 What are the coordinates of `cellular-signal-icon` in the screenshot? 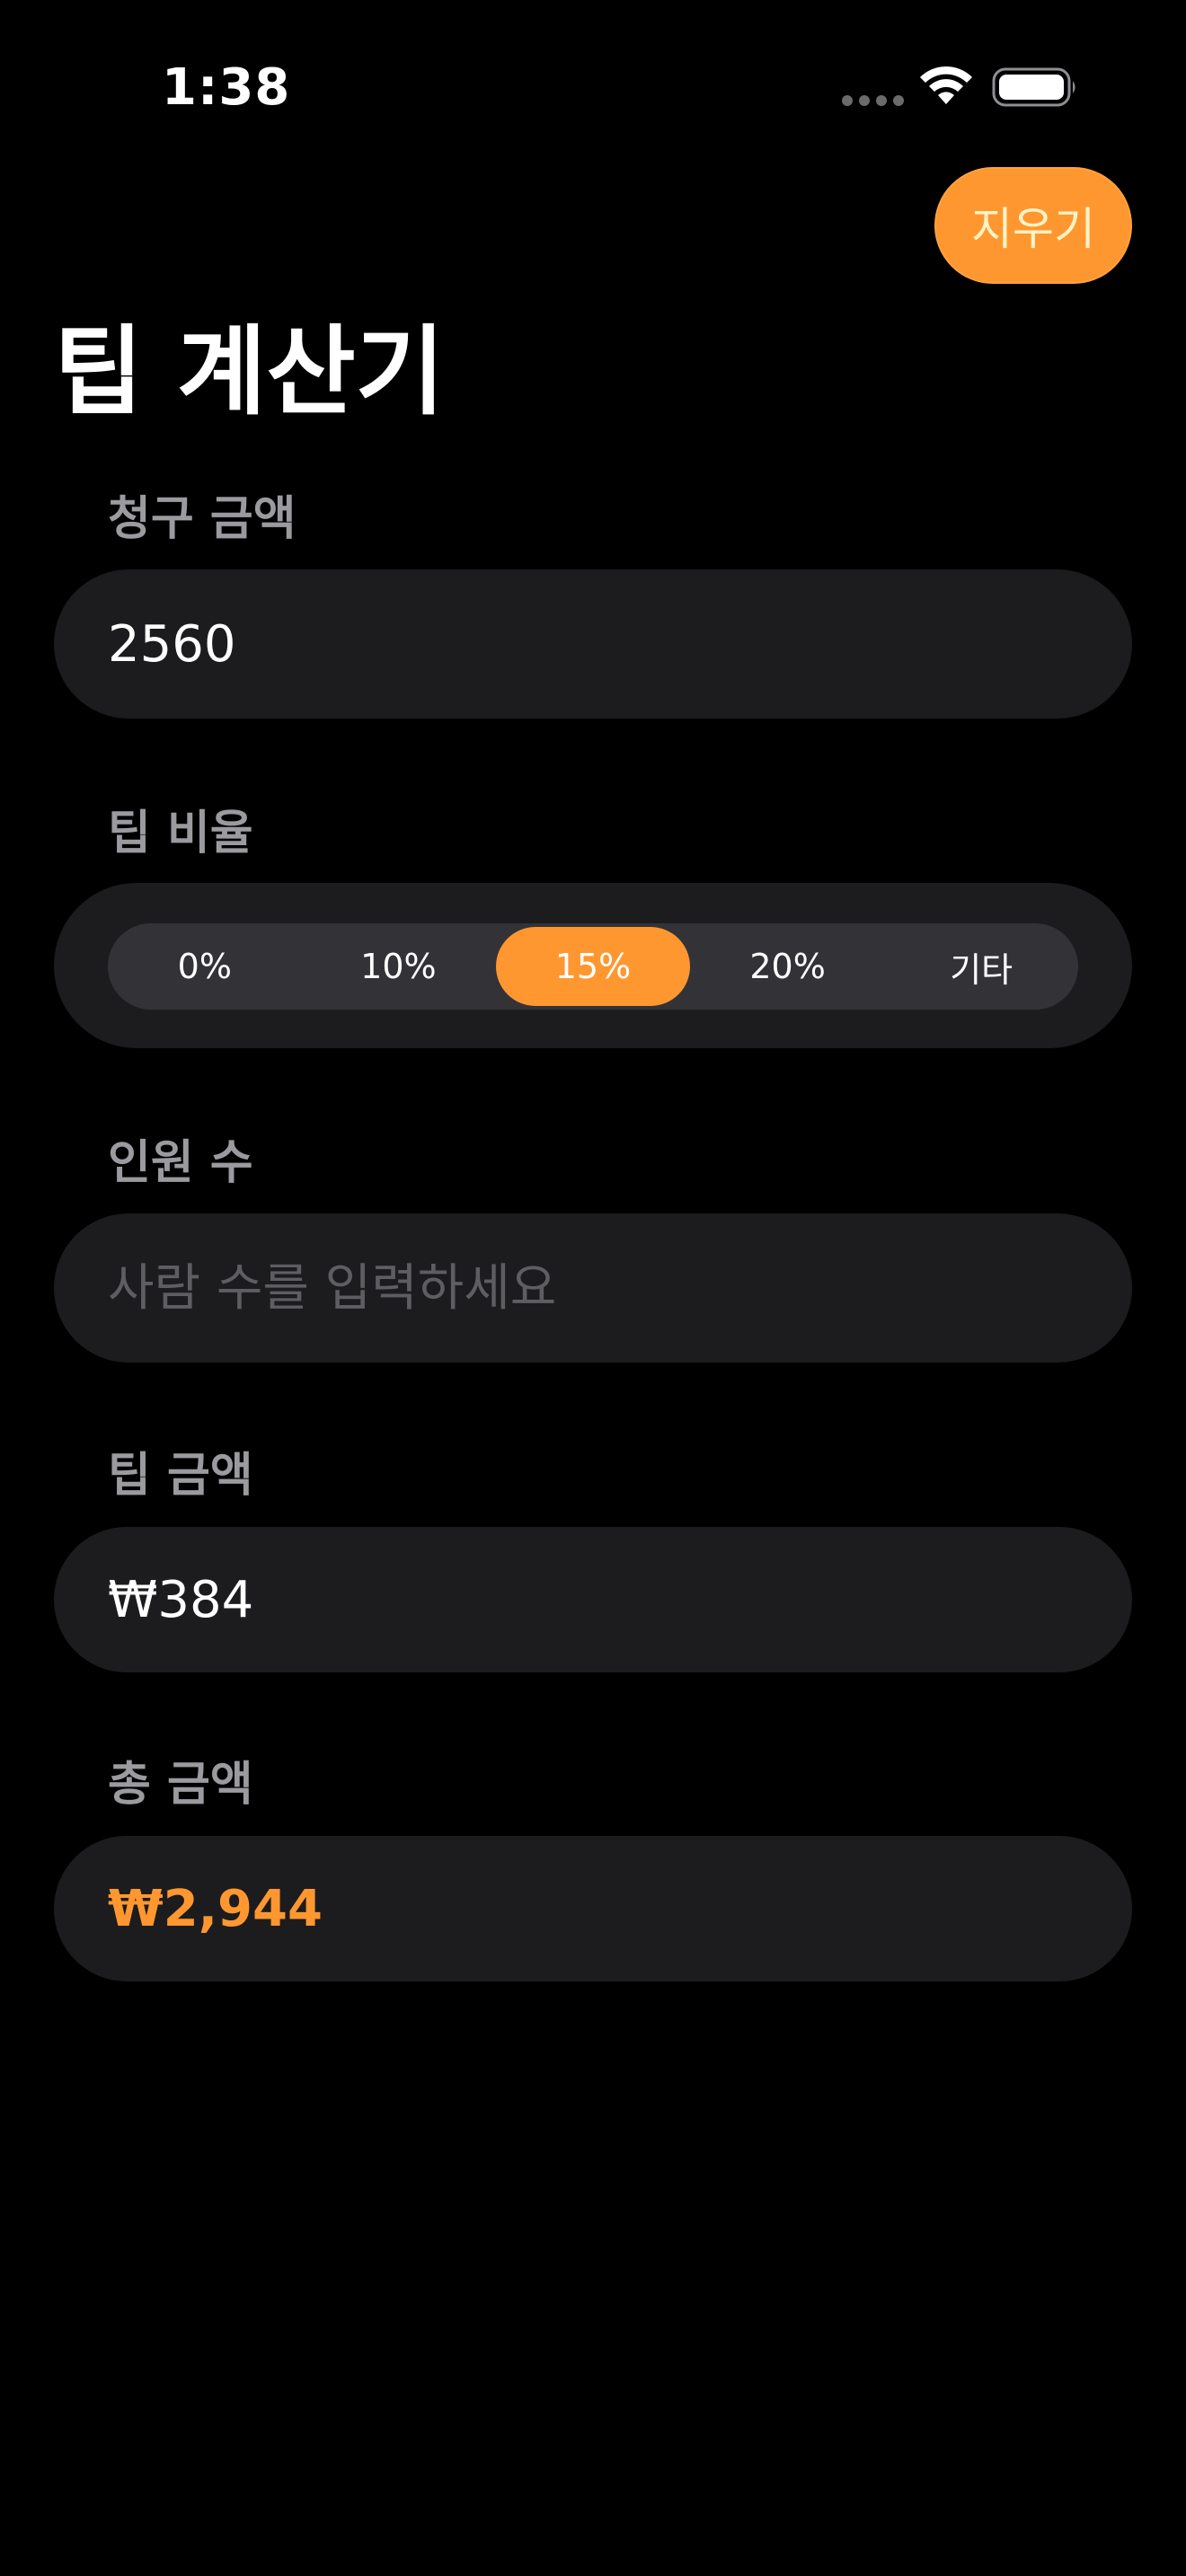 It's located at (873, 100).